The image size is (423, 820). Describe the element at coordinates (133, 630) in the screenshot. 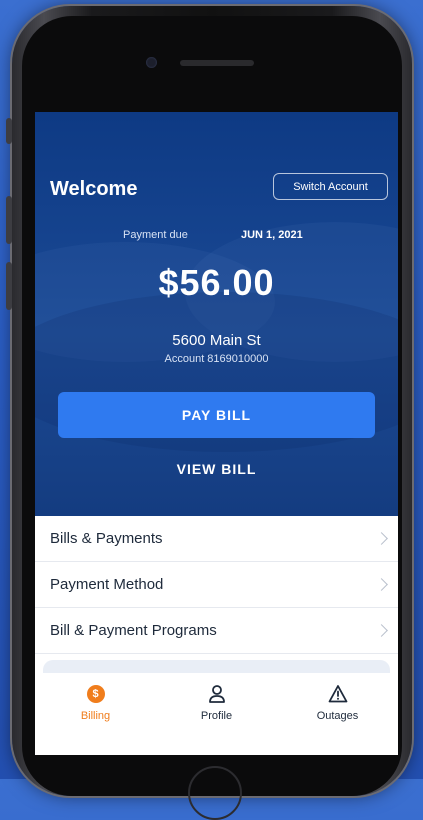

I see `menu-item-label: Bill & Payment Programs` at that location.